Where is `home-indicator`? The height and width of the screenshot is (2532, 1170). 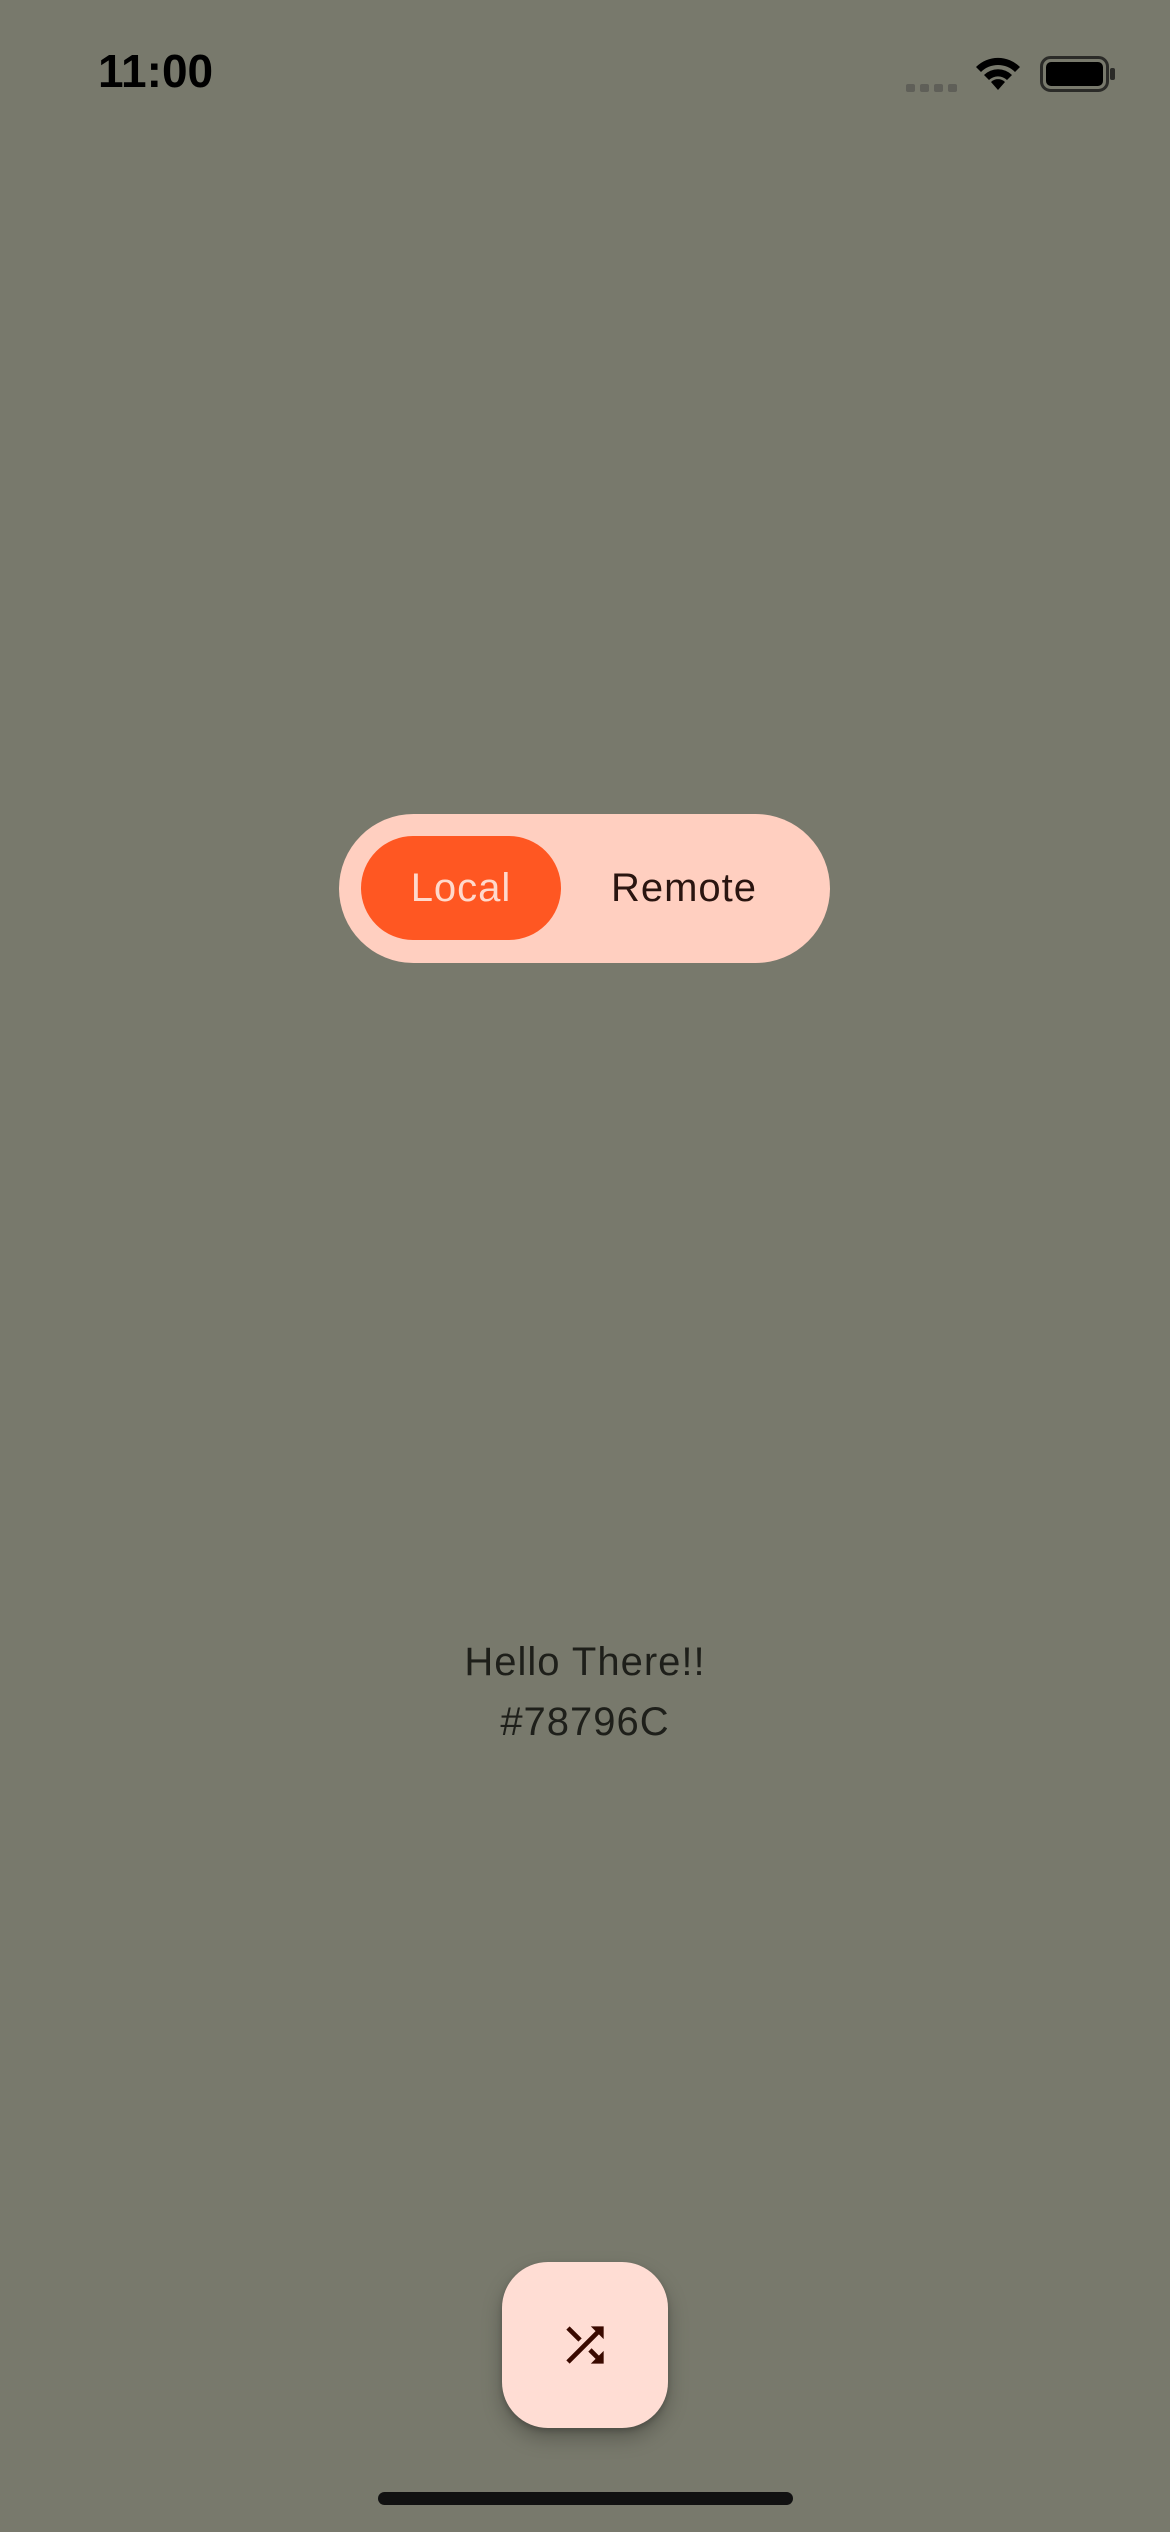
home-indicator is located at coordinates (585, 2498).